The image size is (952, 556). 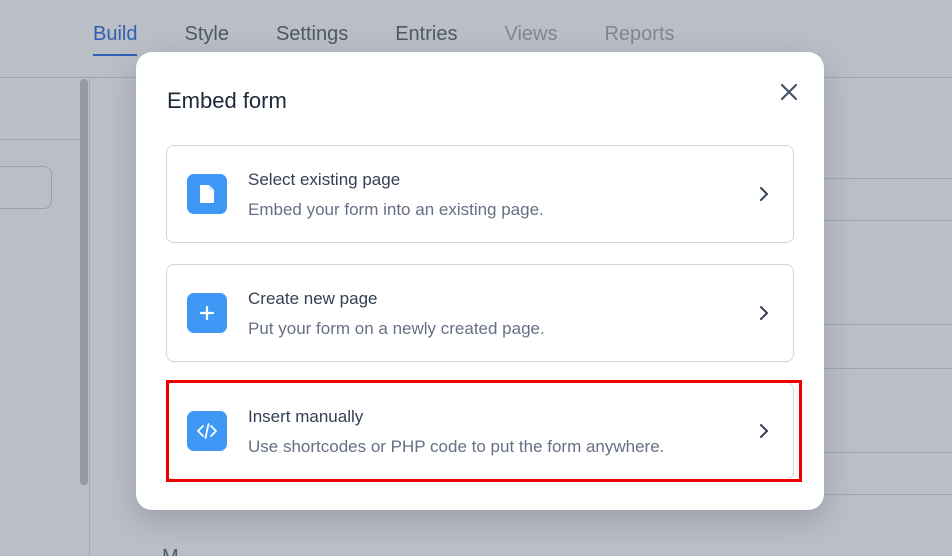 What do you see at coordinates (306, 416) in the screenshot?
I see `option-title: Insert manually` at bounding box center [306, 416].